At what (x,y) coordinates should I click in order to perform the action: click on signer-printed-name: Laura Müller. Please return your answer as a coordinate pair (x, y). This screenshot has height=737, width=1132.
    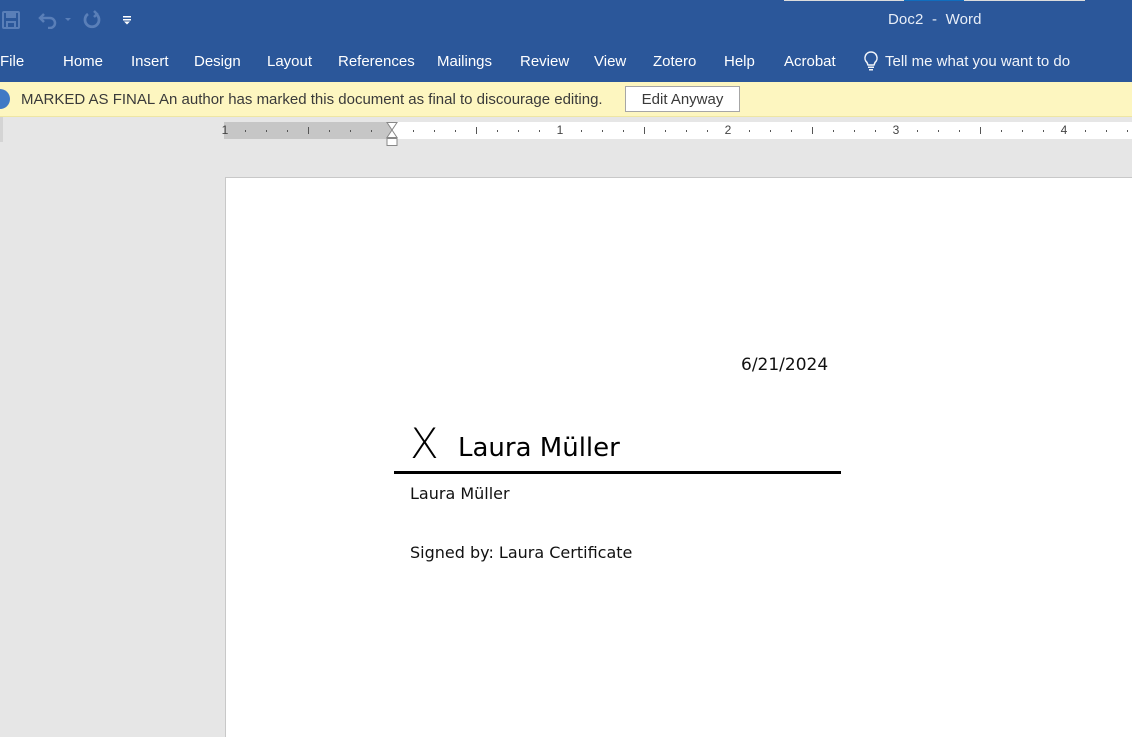
    Looking at the image, I should click on (460, 493).